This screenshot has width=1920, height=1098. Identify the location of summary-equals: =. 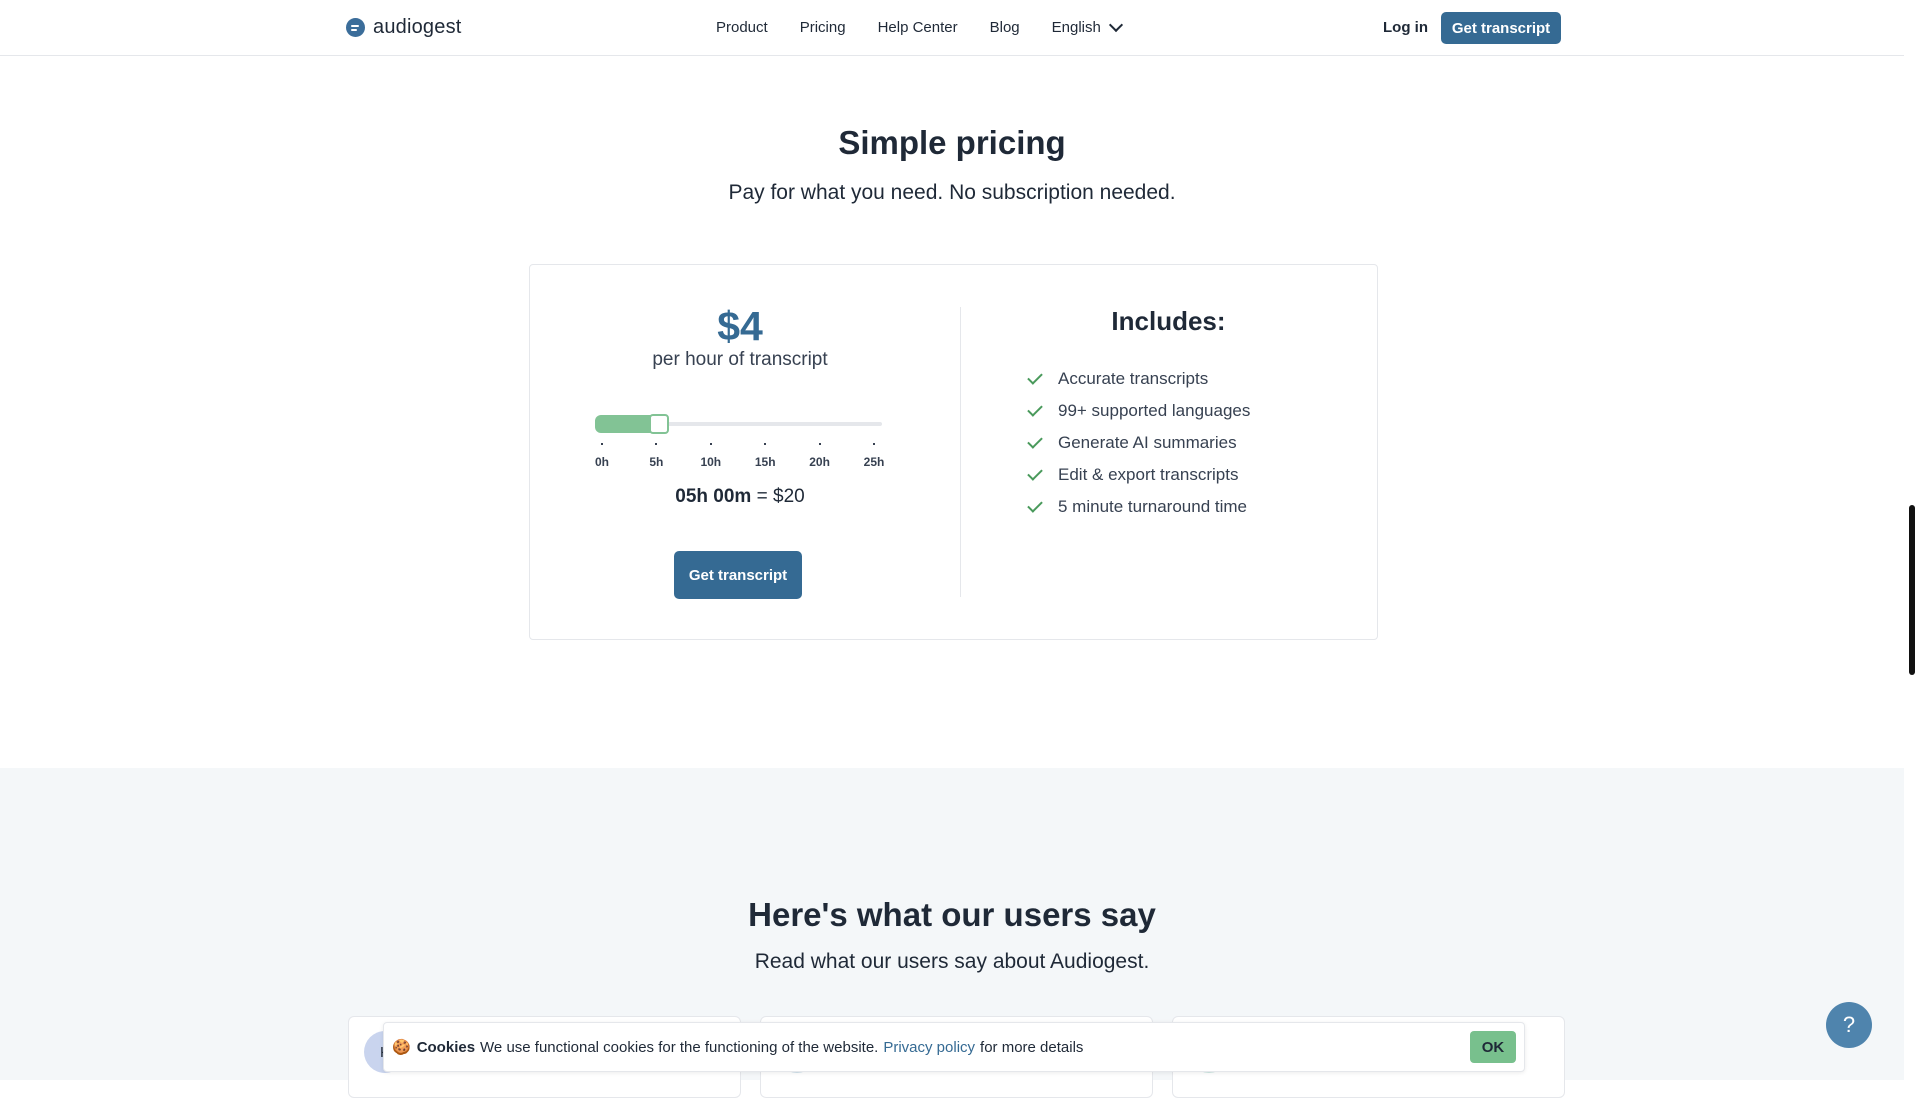
(762, 496).